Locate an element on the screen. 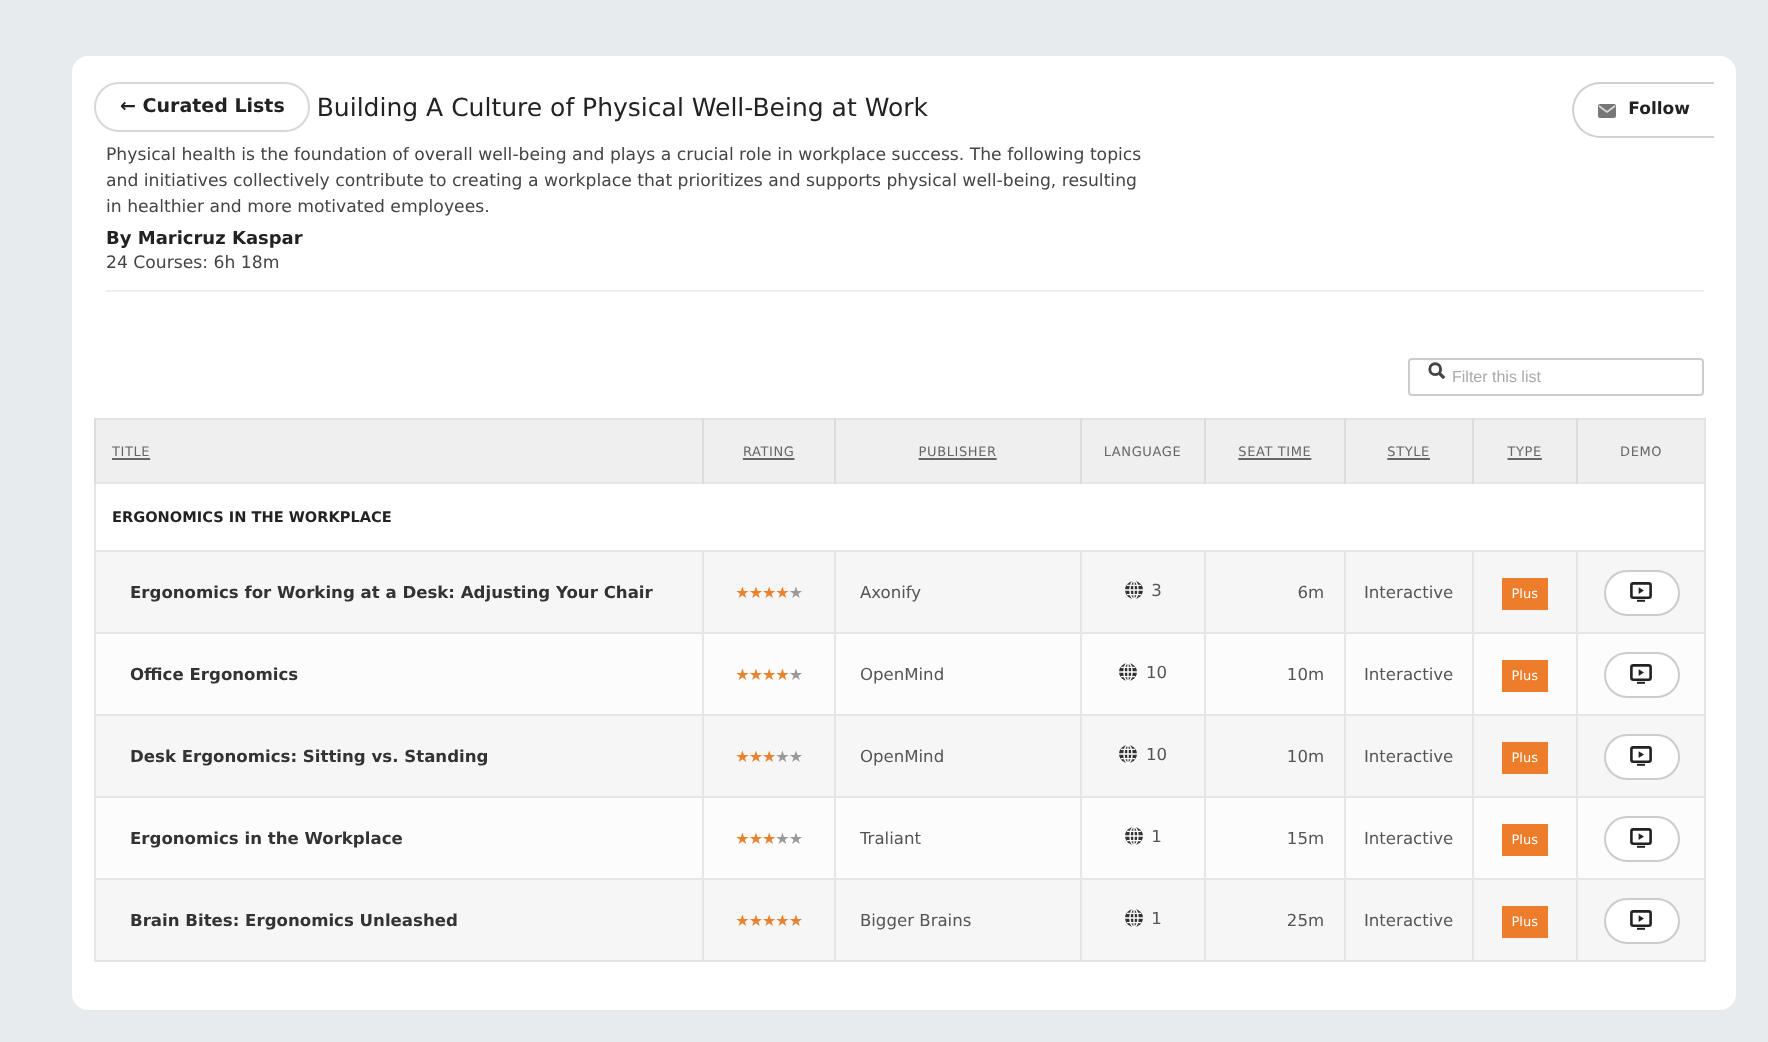 This screenshot has width=1768, height=1042. course-title: Office Ergonomics is located at coordinates (214, 674).